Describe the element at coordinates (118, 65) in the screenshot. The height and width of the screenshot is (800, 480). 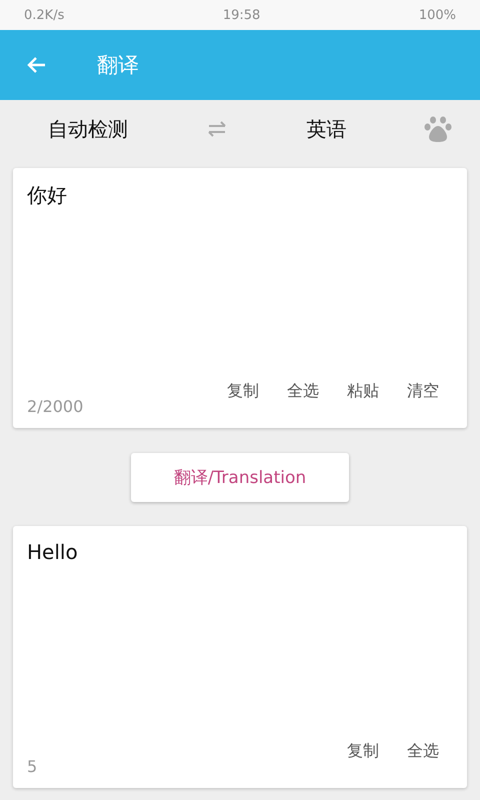
I see `page-title: 翻译` at that location.